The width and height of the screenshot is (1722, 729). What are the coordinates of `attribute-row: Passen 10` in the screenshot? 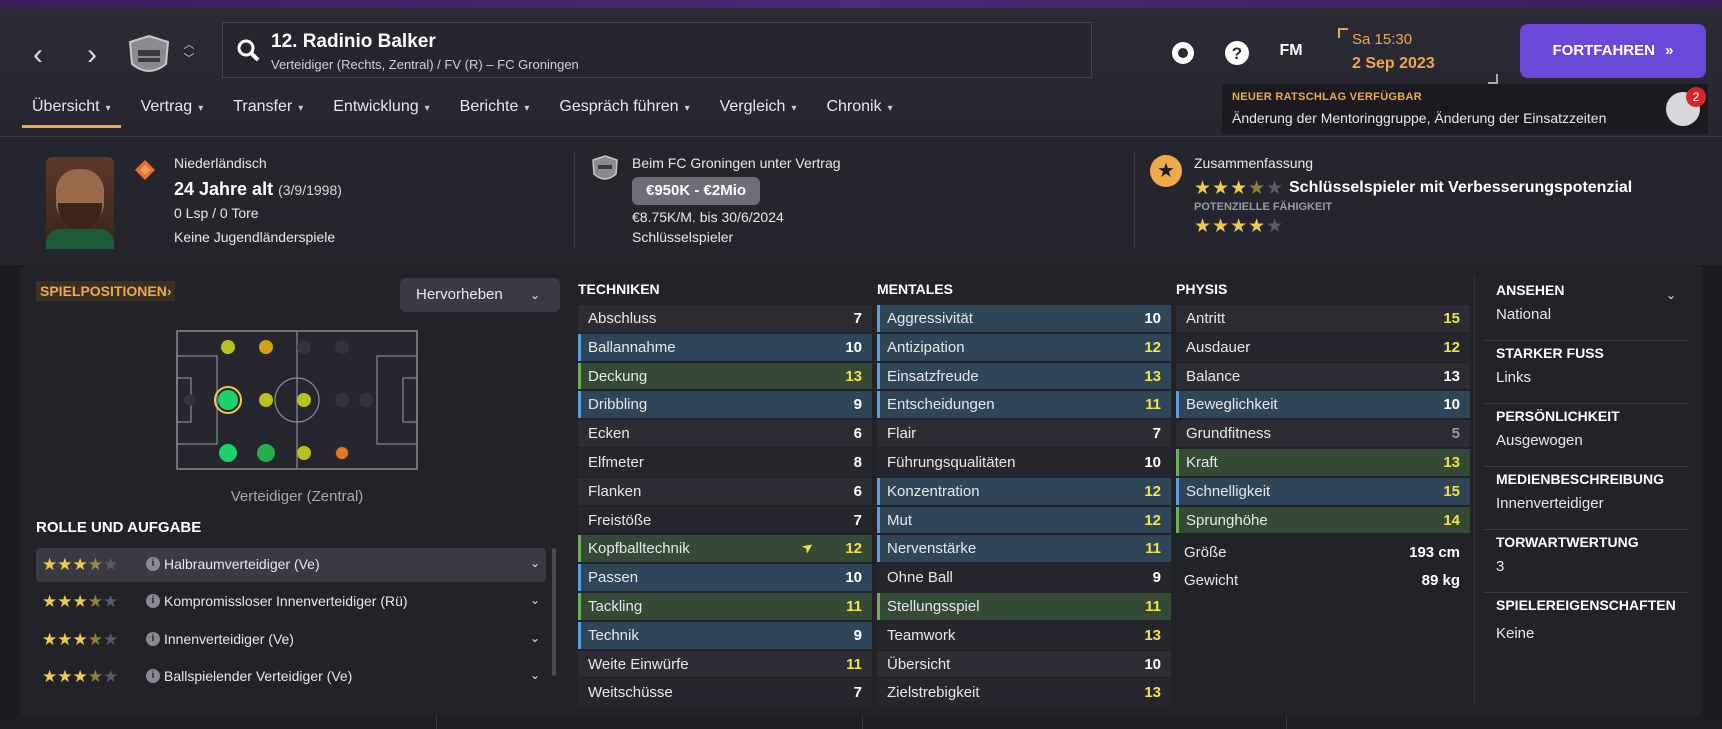 It's located at (725, 577).